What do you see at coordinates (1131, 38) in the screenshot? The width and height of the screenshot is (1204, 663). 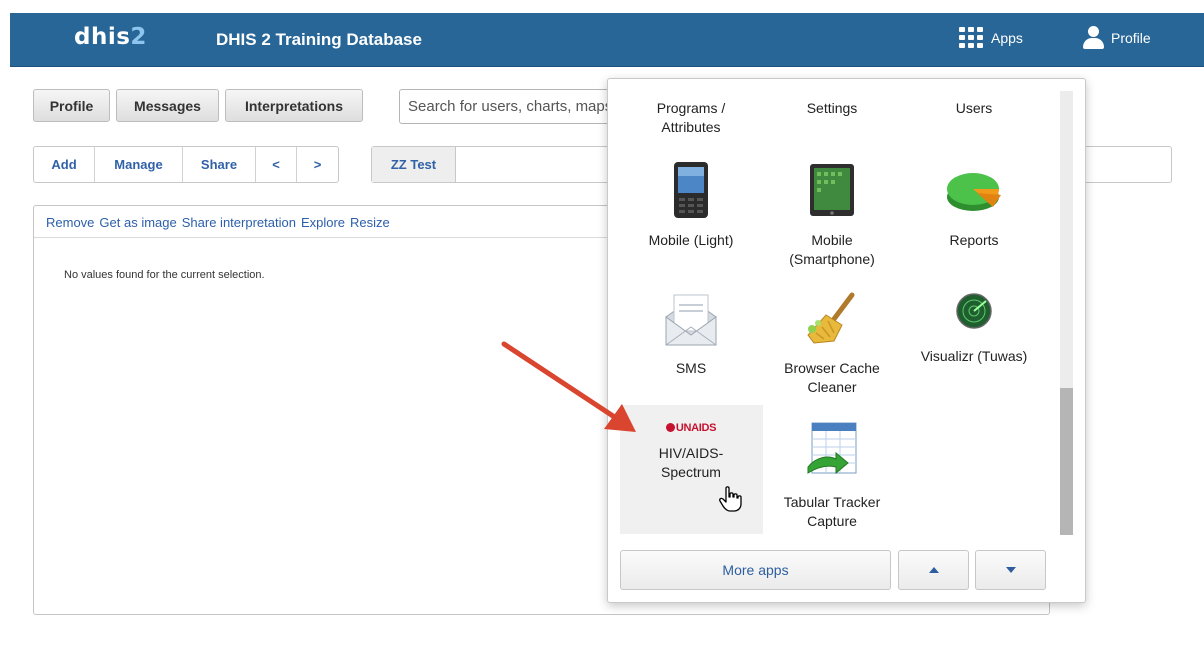 I see `profile-label: Profile` at bounding box center [1131, 38].